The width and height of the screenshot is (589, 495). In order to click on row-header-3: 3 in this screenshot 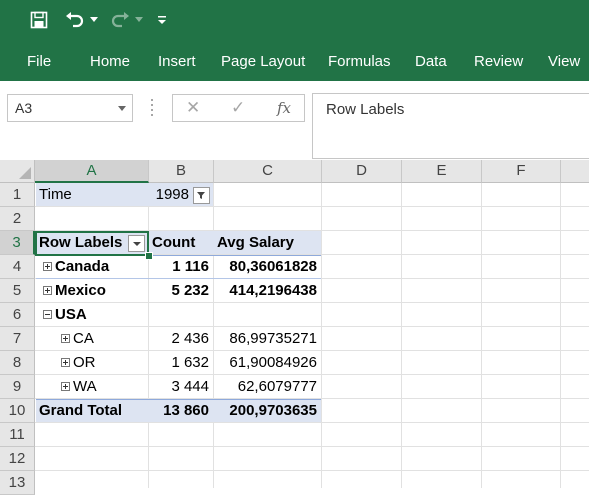, I will do `click(17, 243)`.